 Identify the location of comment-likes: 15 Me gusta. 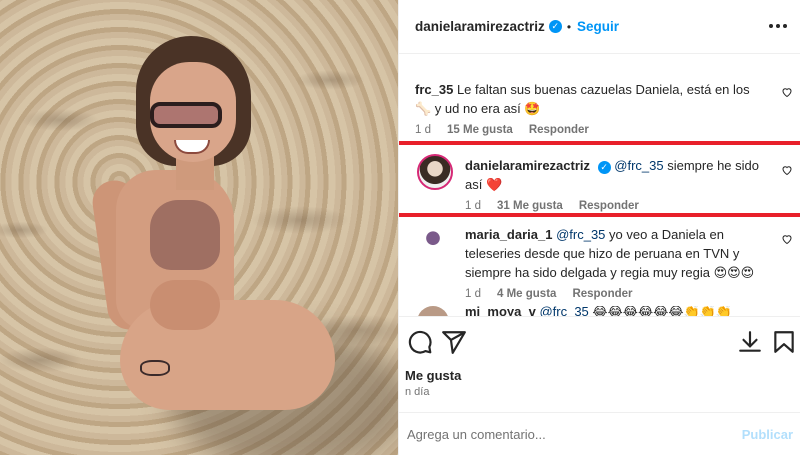
(480, 130).